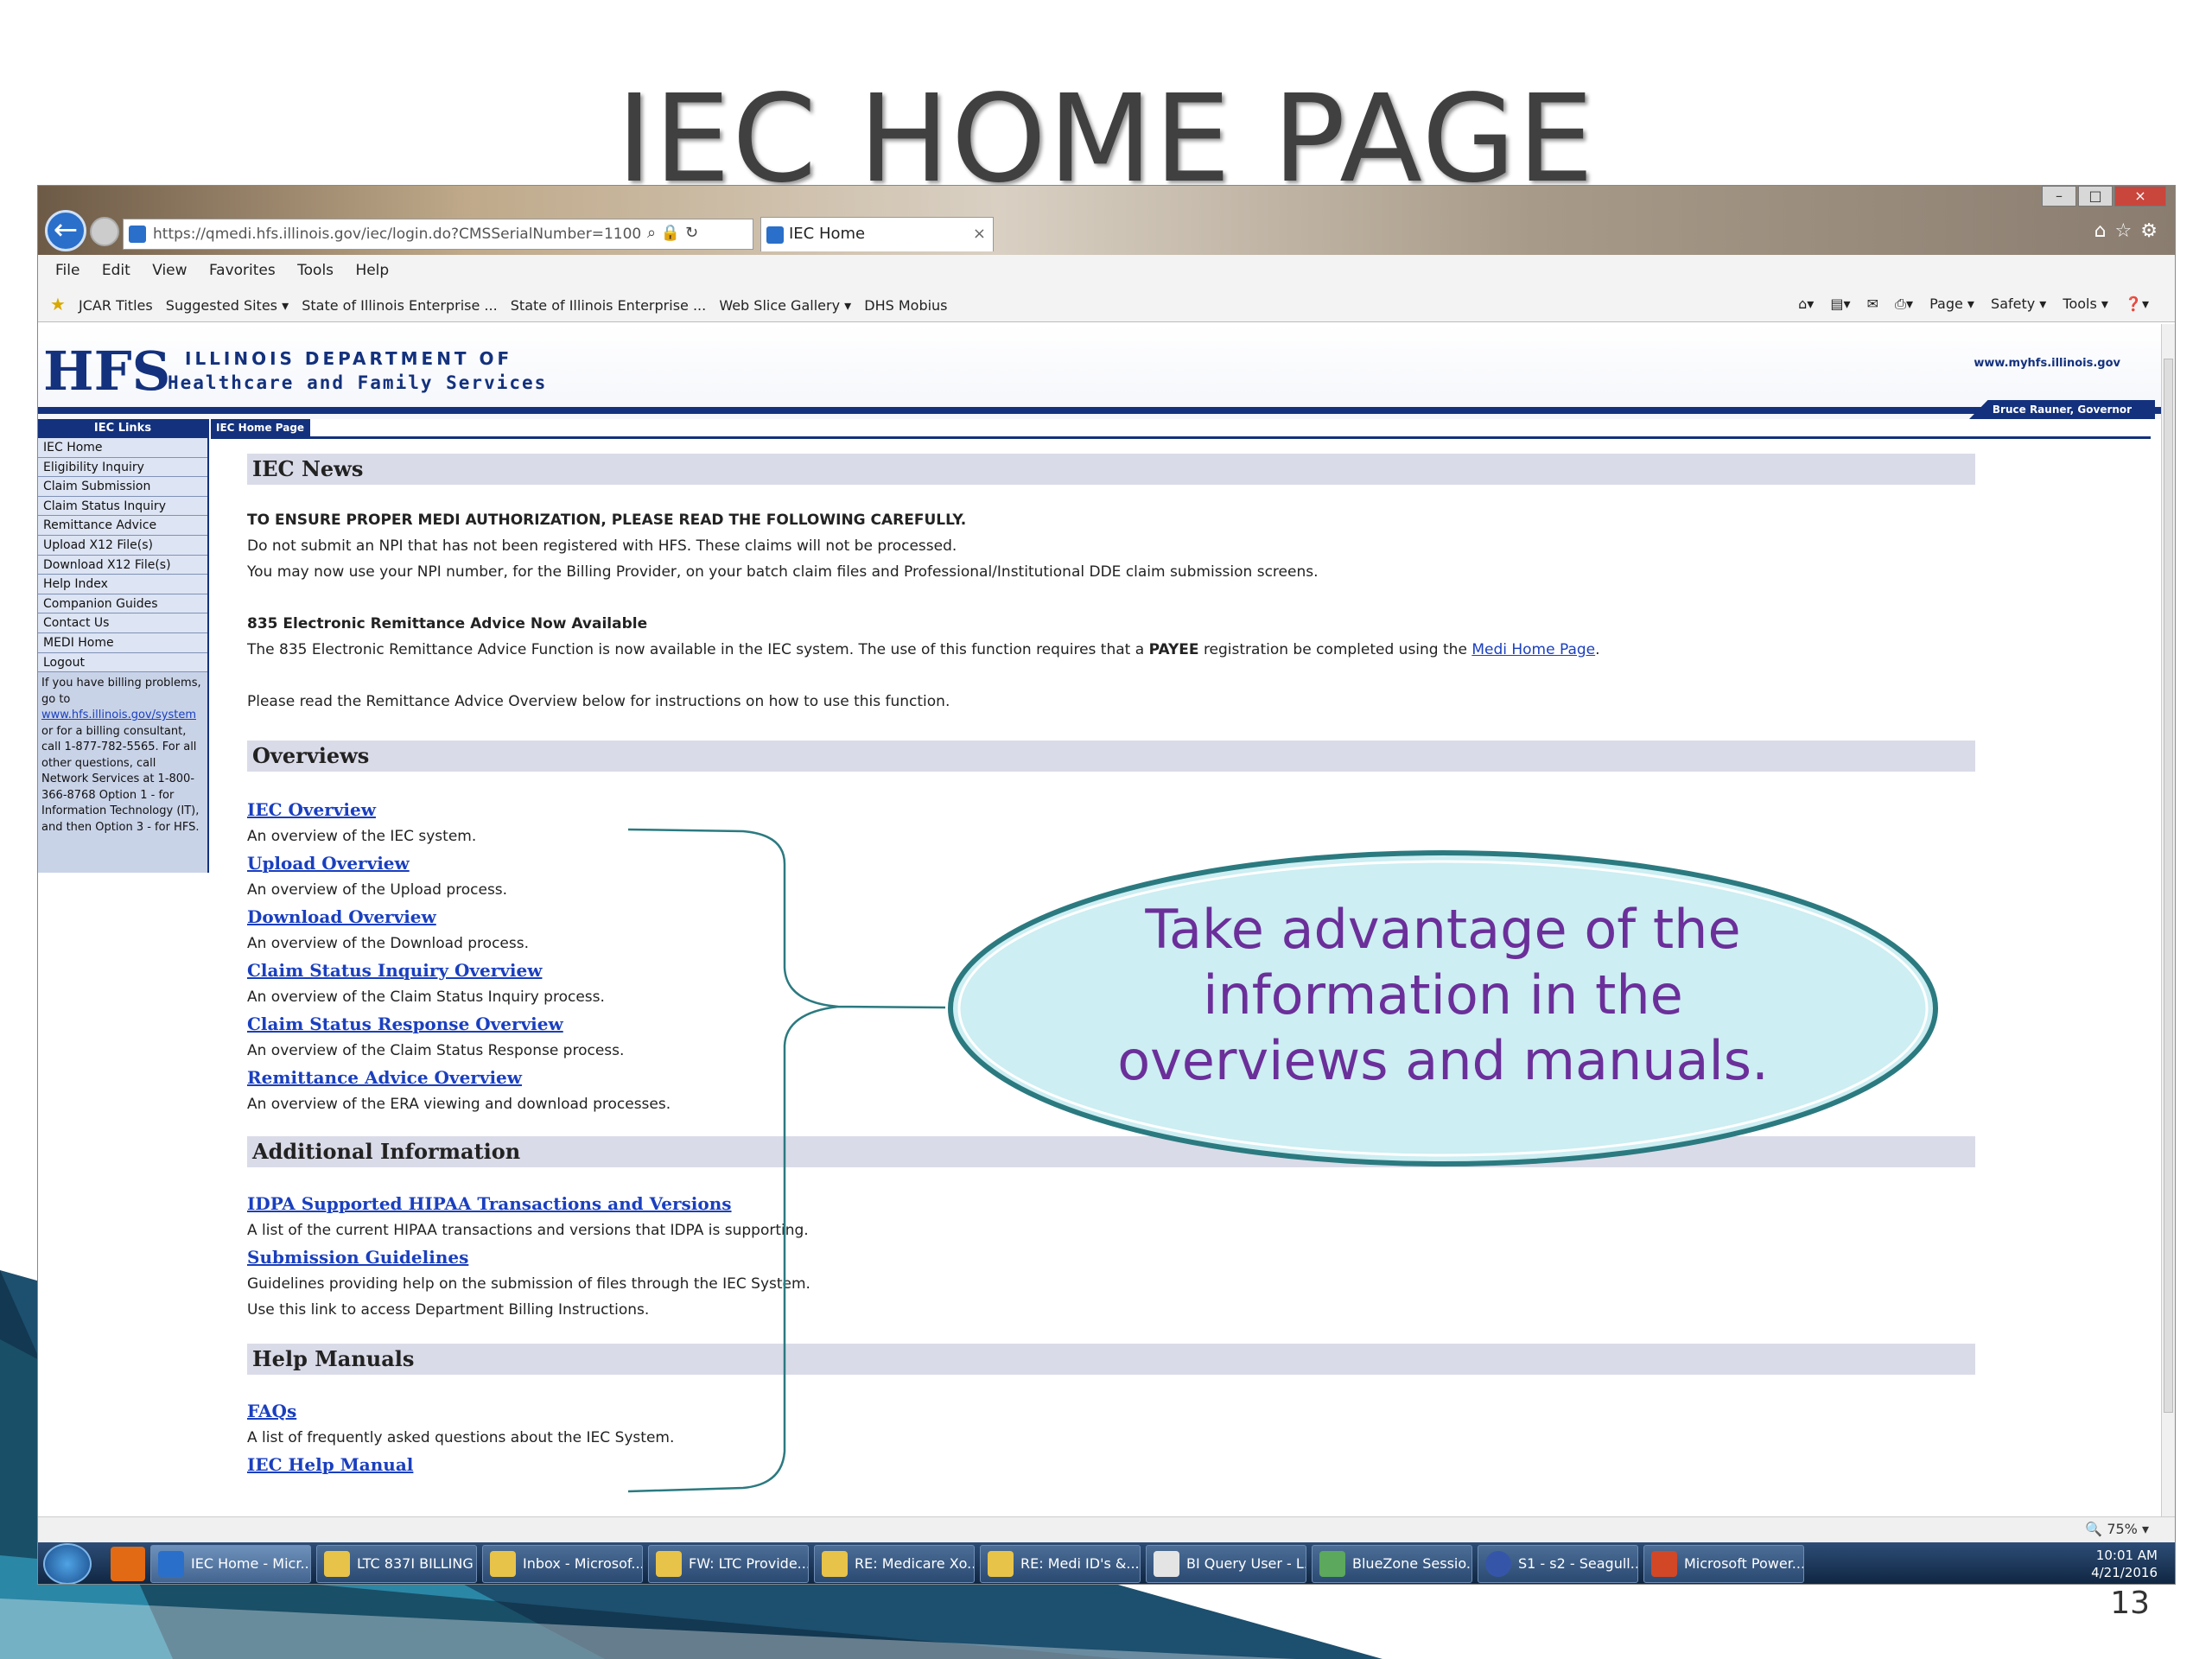 The image size is (2212, 1659). What do you see at coordinates (979, 234) in the screenshot?
I see `close-tab-icon: ×` at bounding box center [979, 234].